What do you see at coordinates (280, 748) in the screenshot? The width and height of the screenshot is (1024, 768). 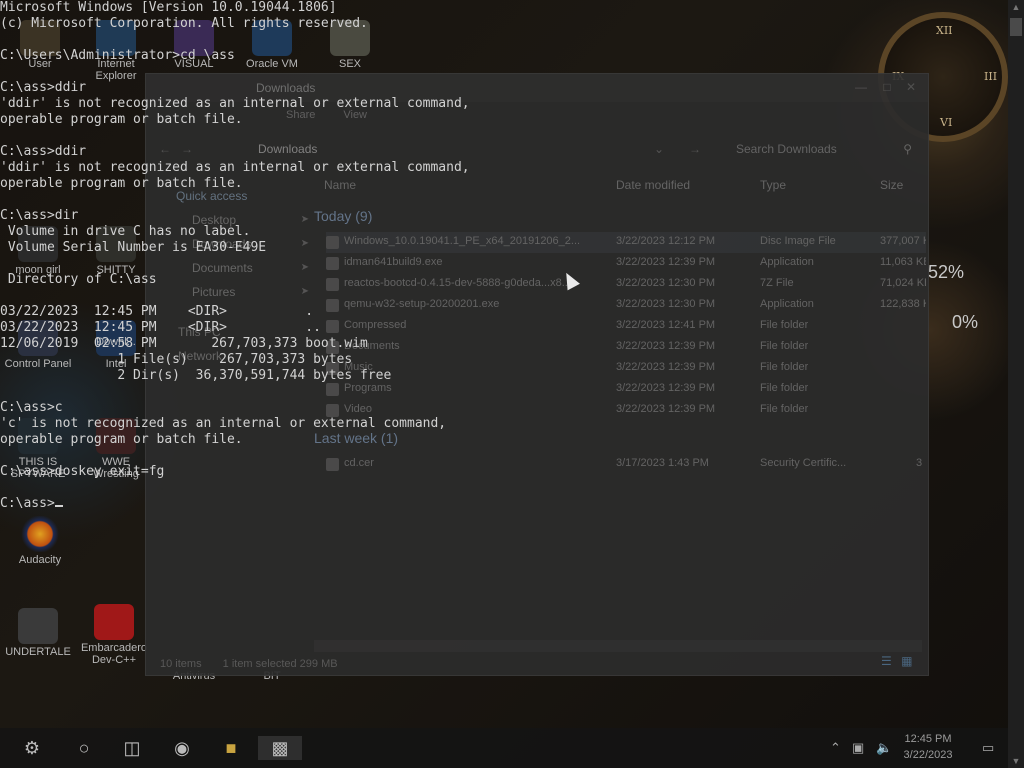 I see `command-prompt-icon: ▩` at bounding box center [280, 748].